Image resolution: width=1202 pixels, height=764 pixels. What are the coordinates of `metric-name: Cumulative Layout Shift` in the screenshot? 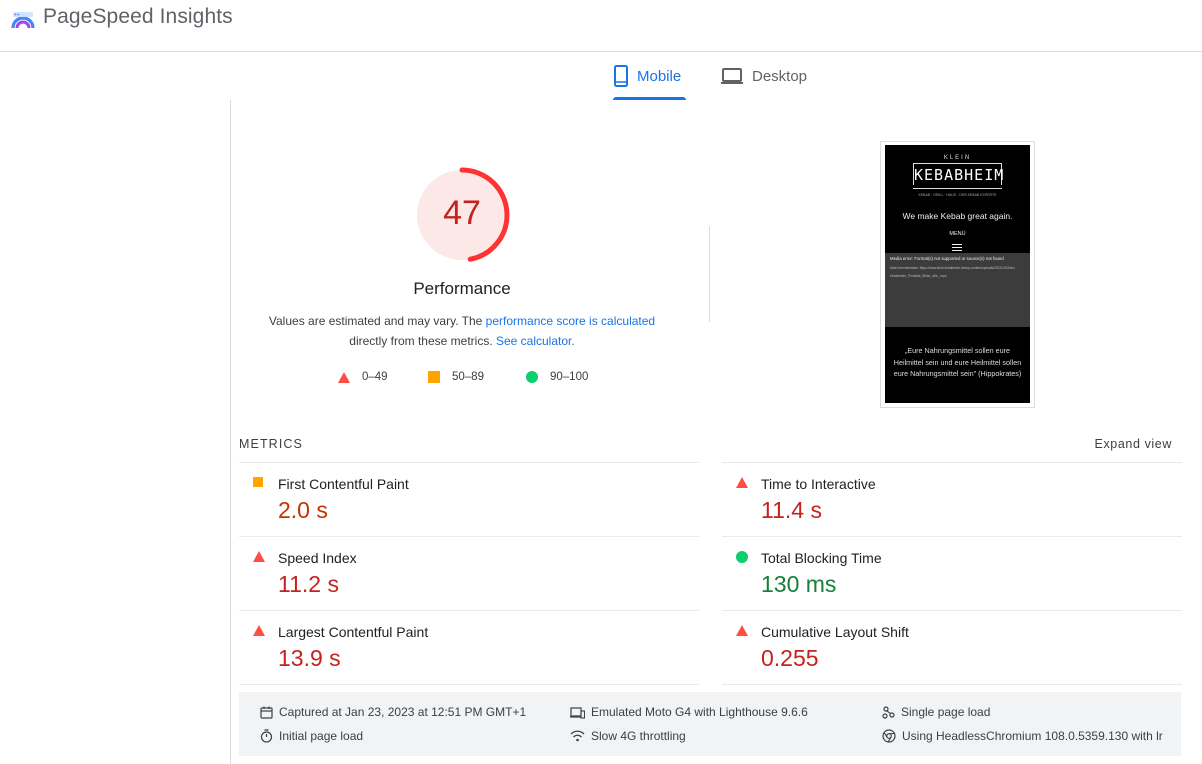 It's located at (835, 632).